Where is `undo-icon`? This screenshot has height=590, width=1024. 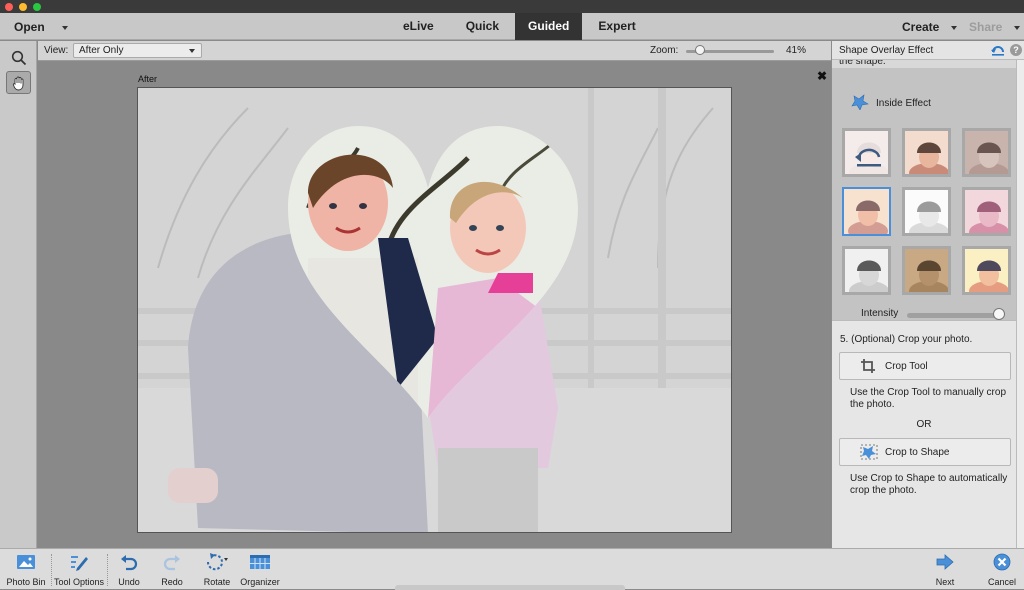
undo-icon is located at coordinates (129, 563).